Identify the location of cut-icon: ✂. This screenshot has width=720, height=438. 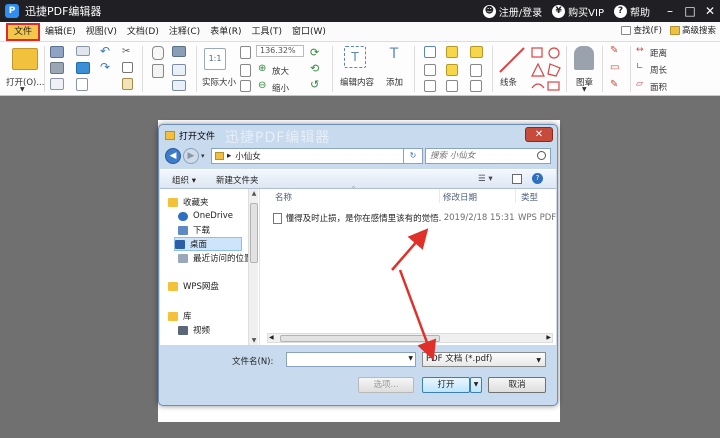
(126, 51).